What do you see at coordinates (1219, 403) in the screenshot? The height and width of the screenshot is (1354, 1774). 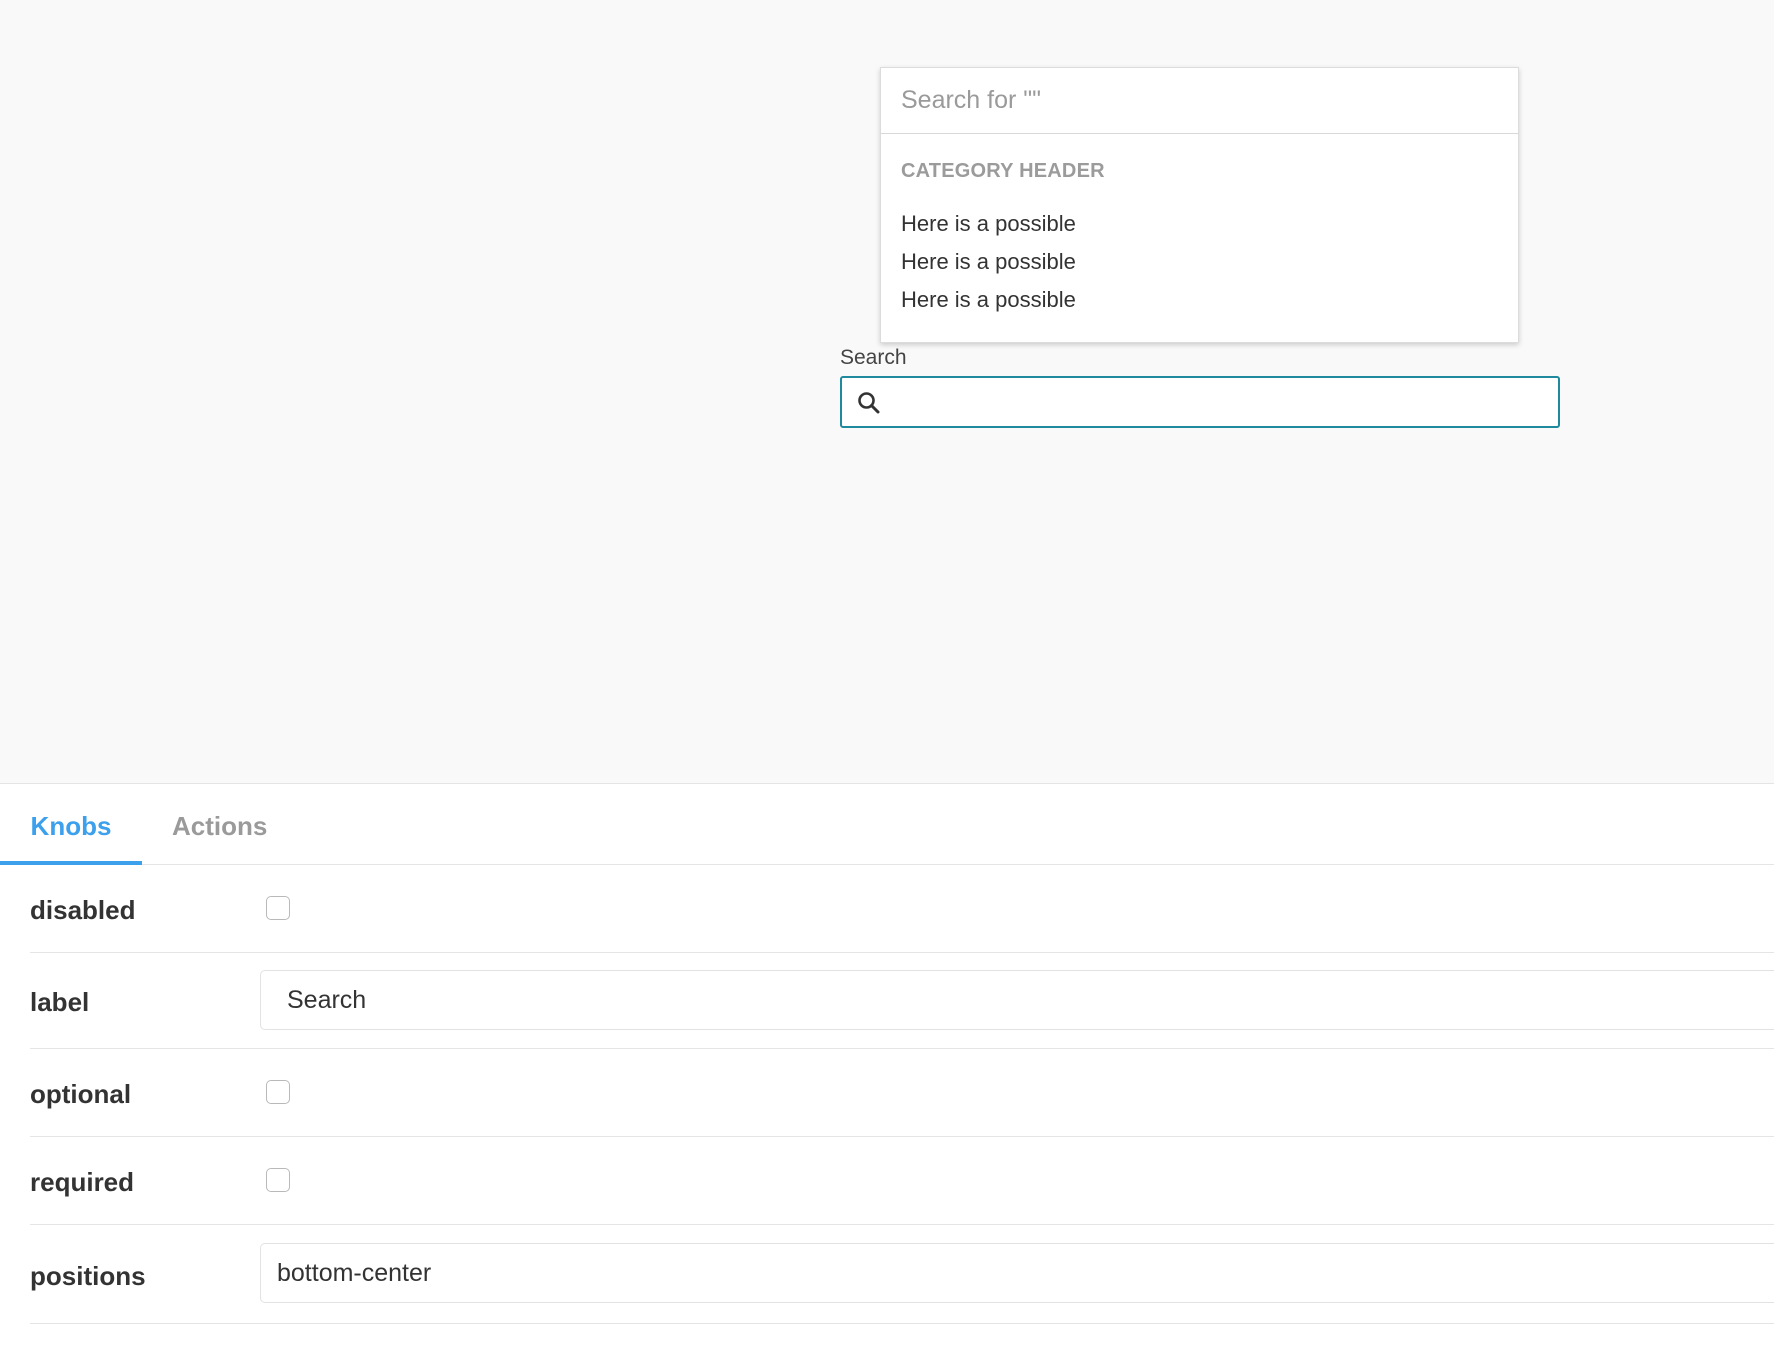 I see `search-input` at bounding box center [1219, 403].